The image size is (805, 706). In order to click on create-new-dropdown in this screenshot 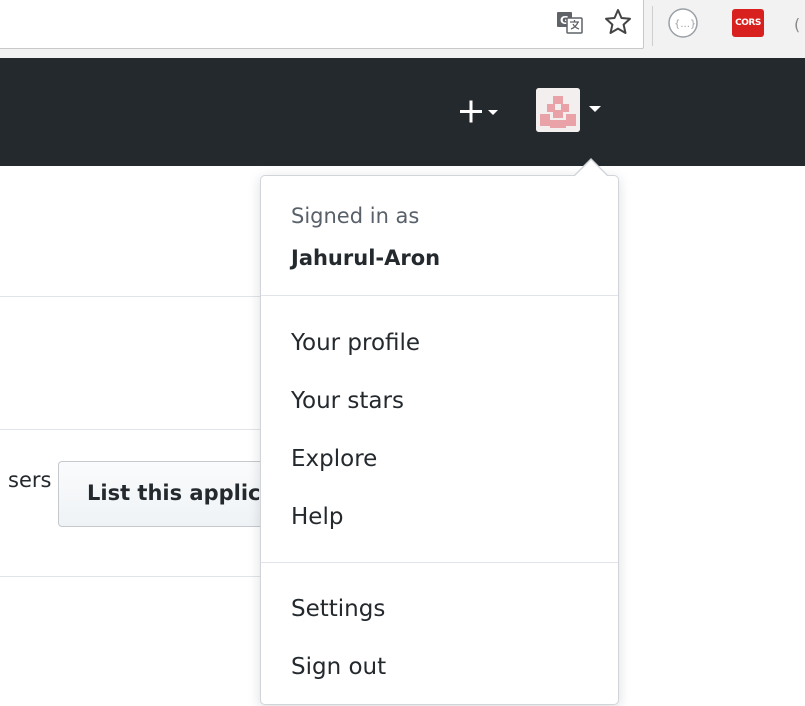, I will do `click(483, 112)`.